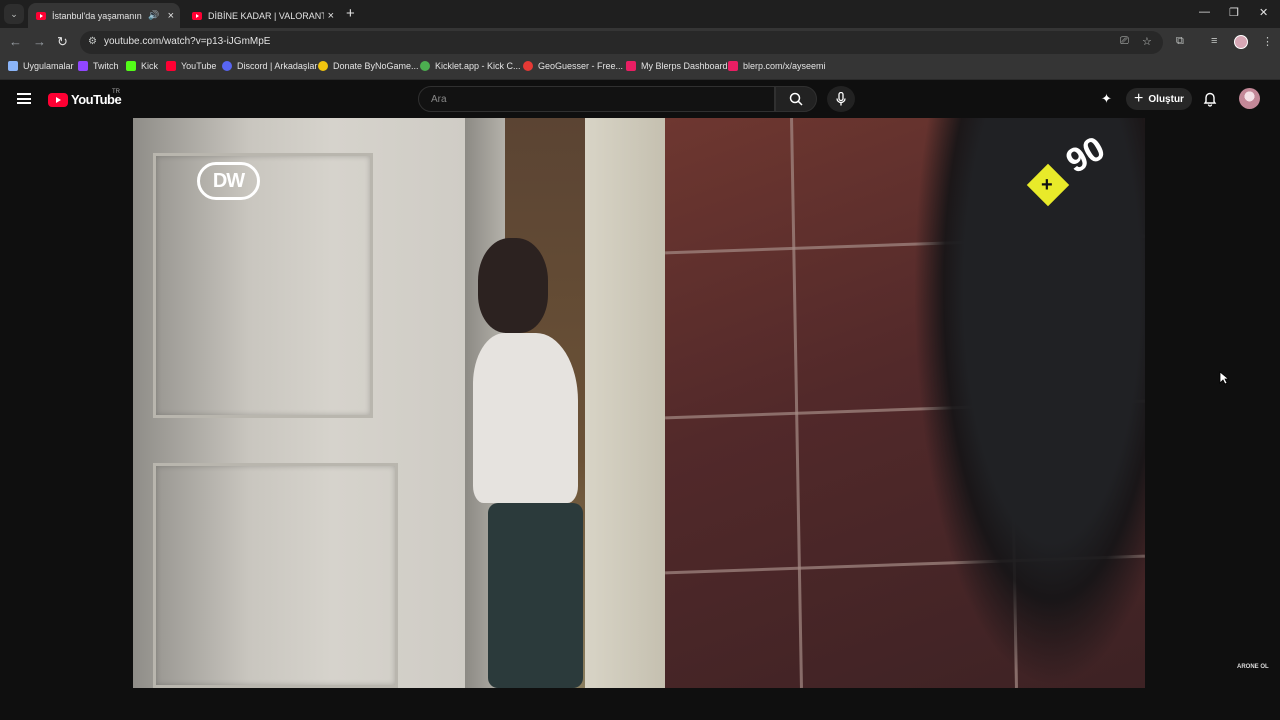 This screenshot has width=1280, height=720. What do you see at coordinates (1047, 185) in the screenshot?
I see `plus90-plus: +` at bounding box center [1047, 185].